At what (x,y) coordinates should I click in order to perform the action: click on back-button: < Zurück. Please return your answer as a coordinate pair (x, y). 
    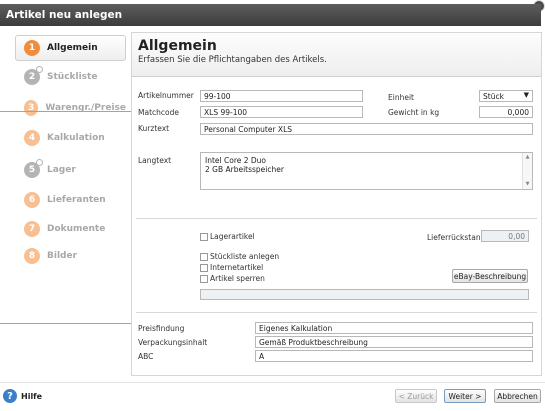
    Looking at the image, I should click on (416, 396).